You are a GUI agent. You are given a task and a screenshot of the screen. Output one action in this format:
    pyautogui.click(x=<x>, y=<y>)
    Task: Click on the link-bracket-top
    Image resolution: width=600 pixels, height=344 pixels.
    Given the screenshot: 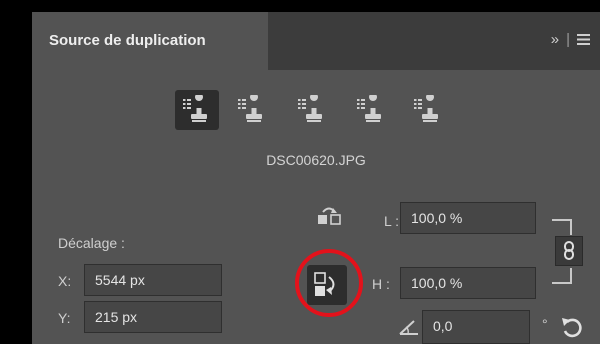 What is the action you would take?
    pyautogui.click(x=562, y=227)
    